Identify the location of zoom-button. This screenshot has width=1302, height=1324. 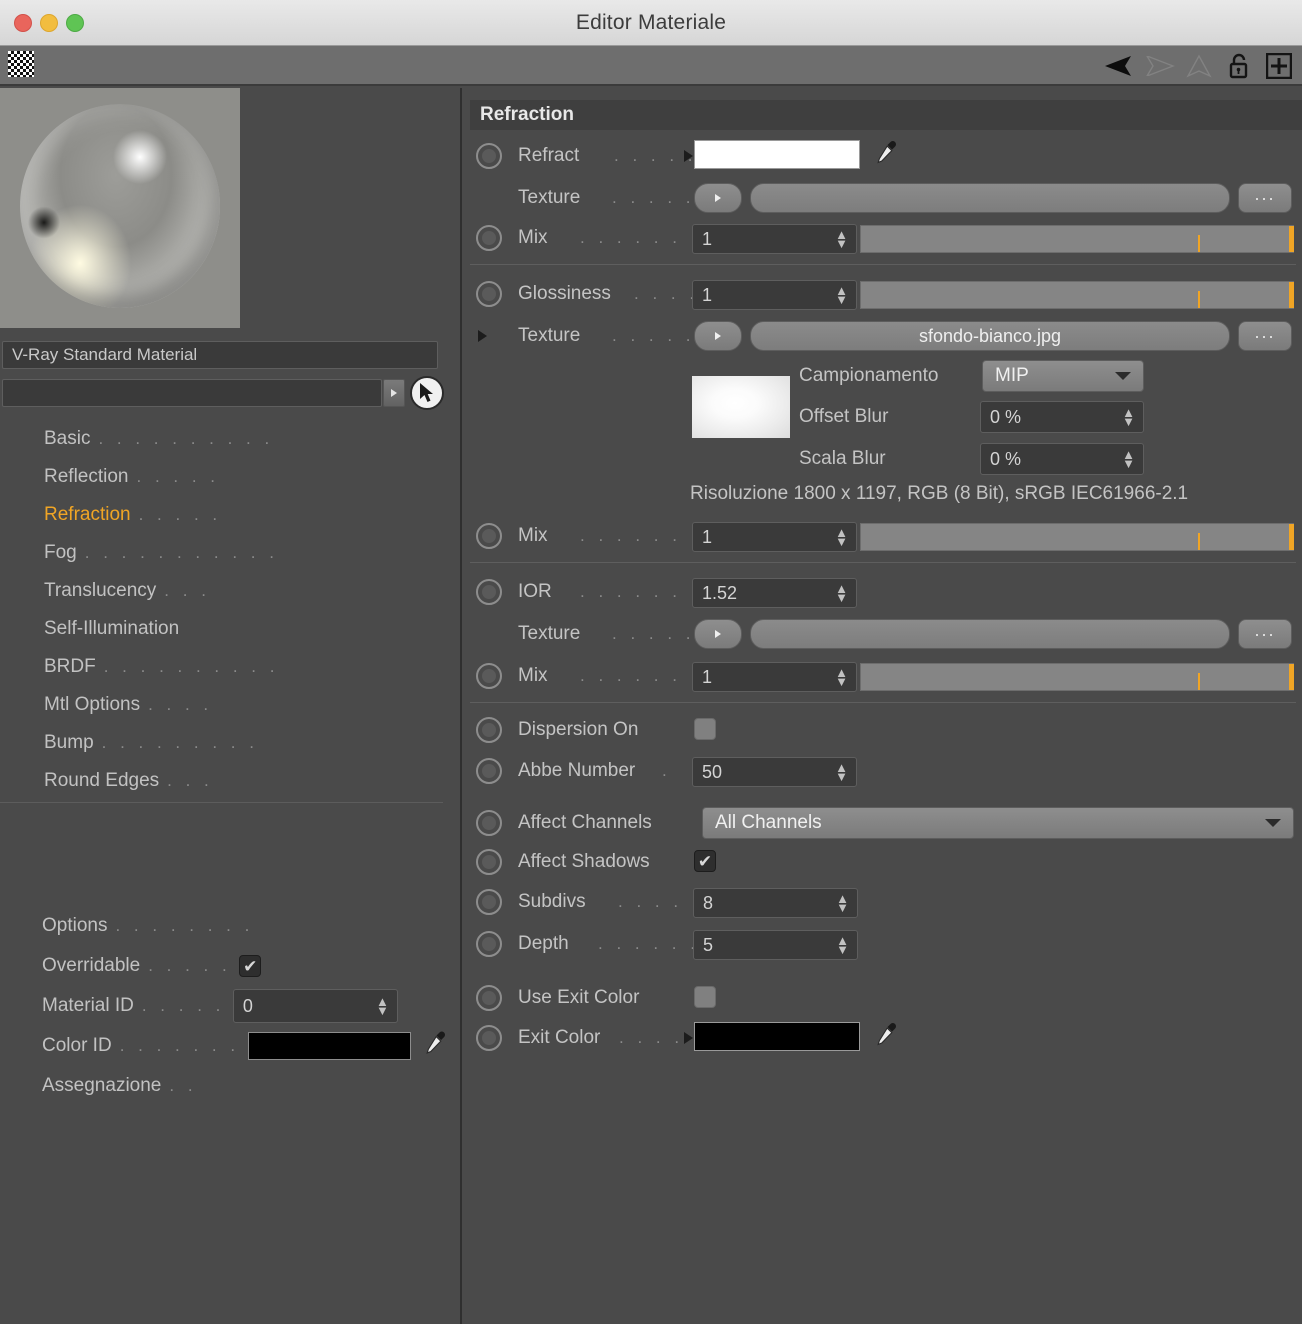
(75, 23).